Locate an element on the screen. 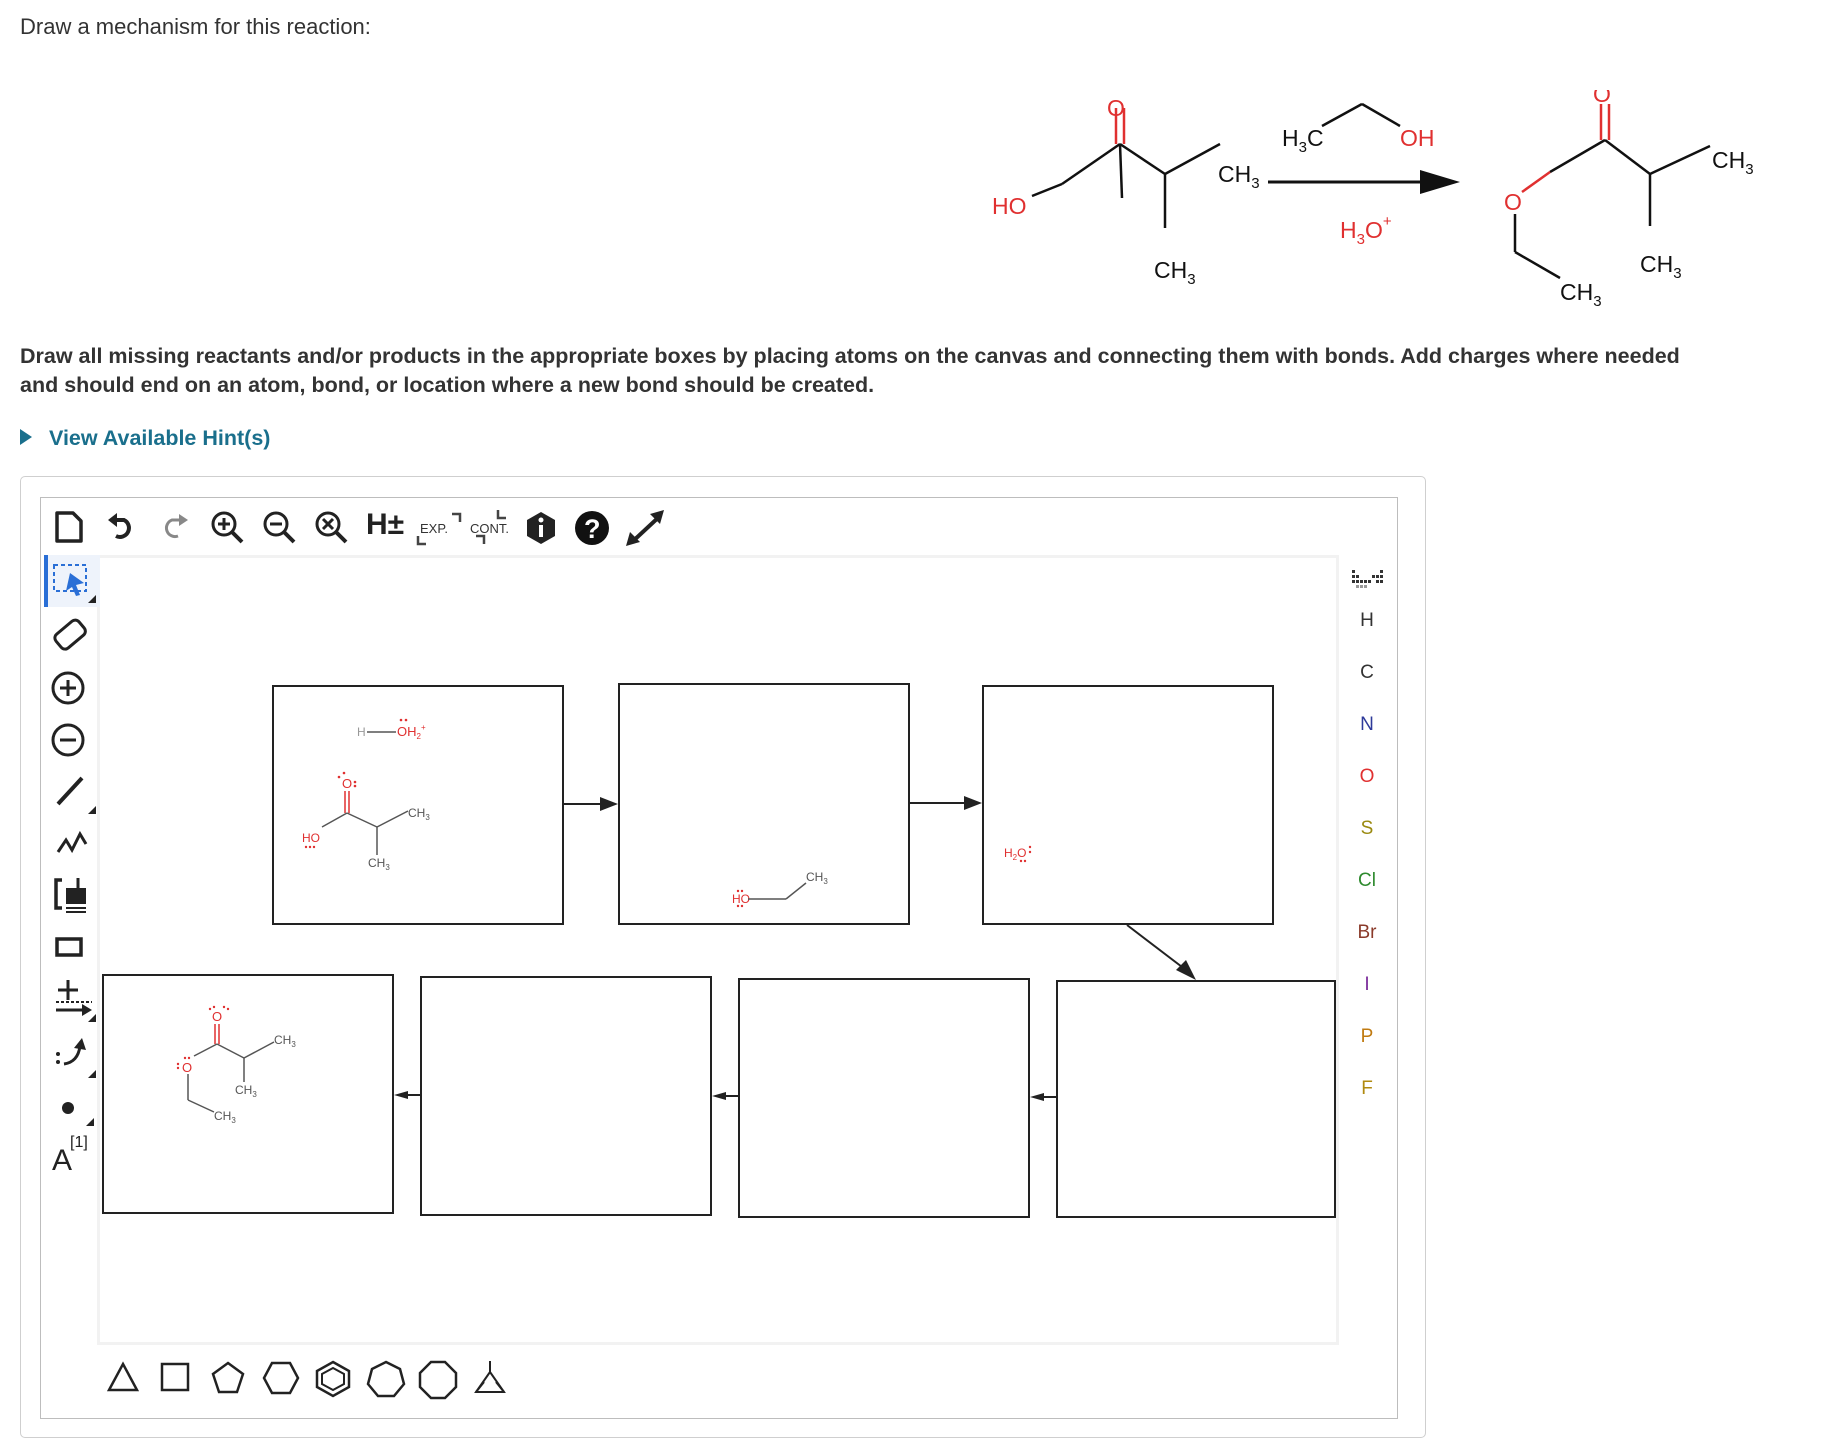 Image resolution: width=1827 pixels, height=1438 pixels. decrease-charge-icon is located at coordinates (68, 742).